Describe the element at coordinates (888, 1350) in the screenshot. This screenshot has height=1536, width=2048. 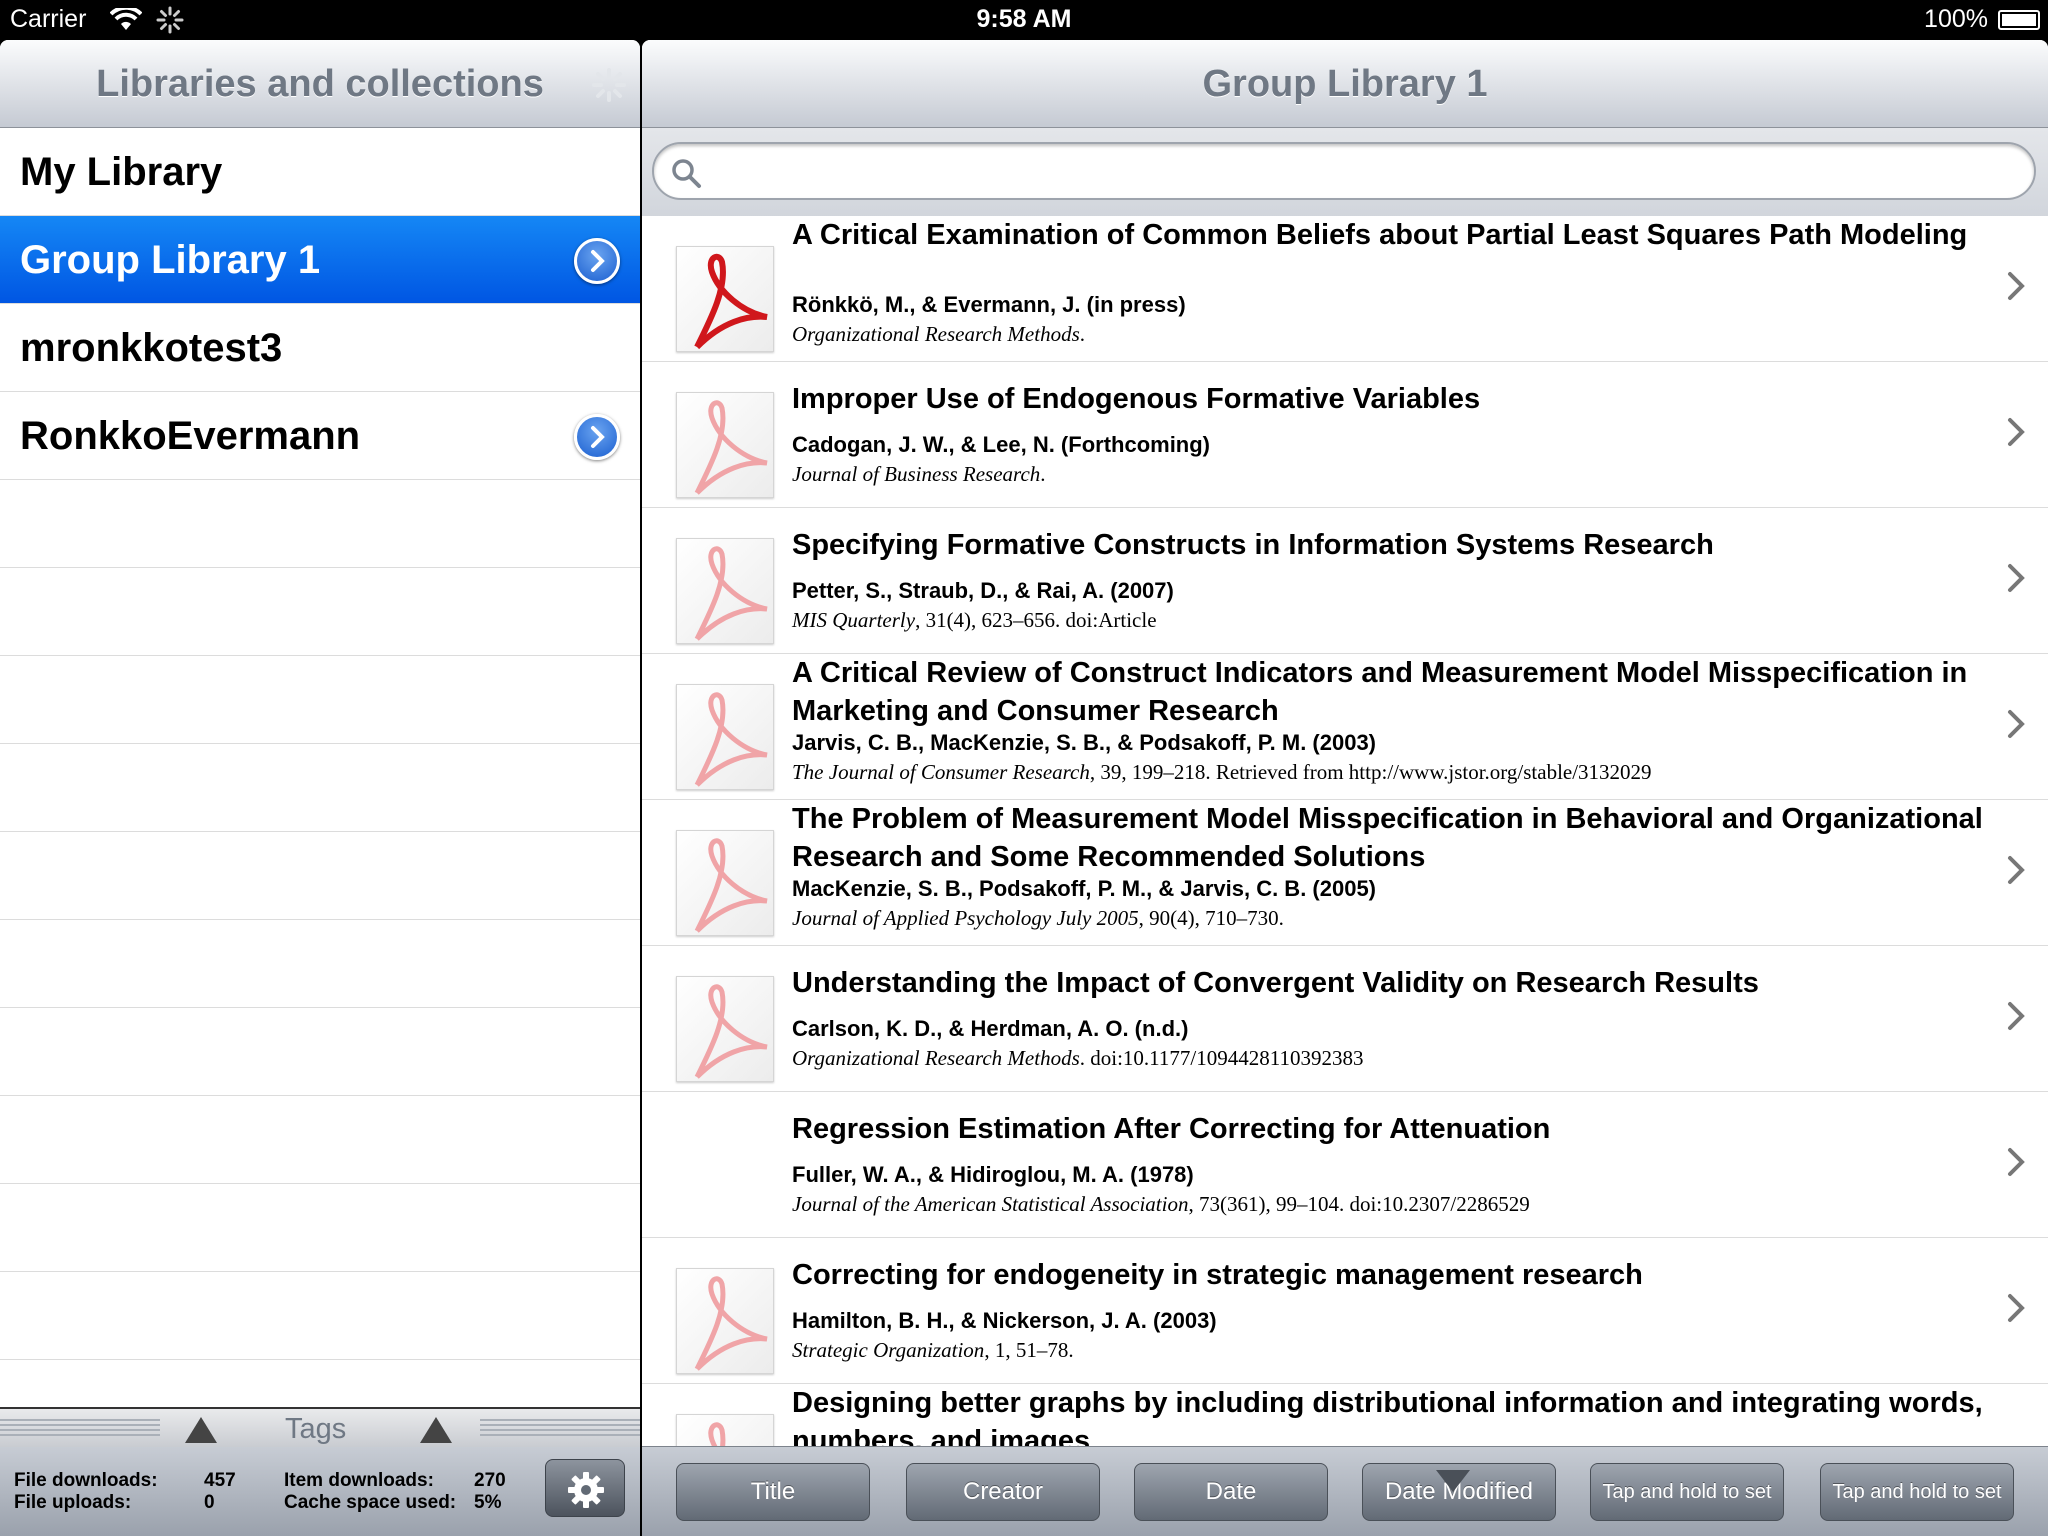
I see `item-journal: Strategic Organization` at that location.